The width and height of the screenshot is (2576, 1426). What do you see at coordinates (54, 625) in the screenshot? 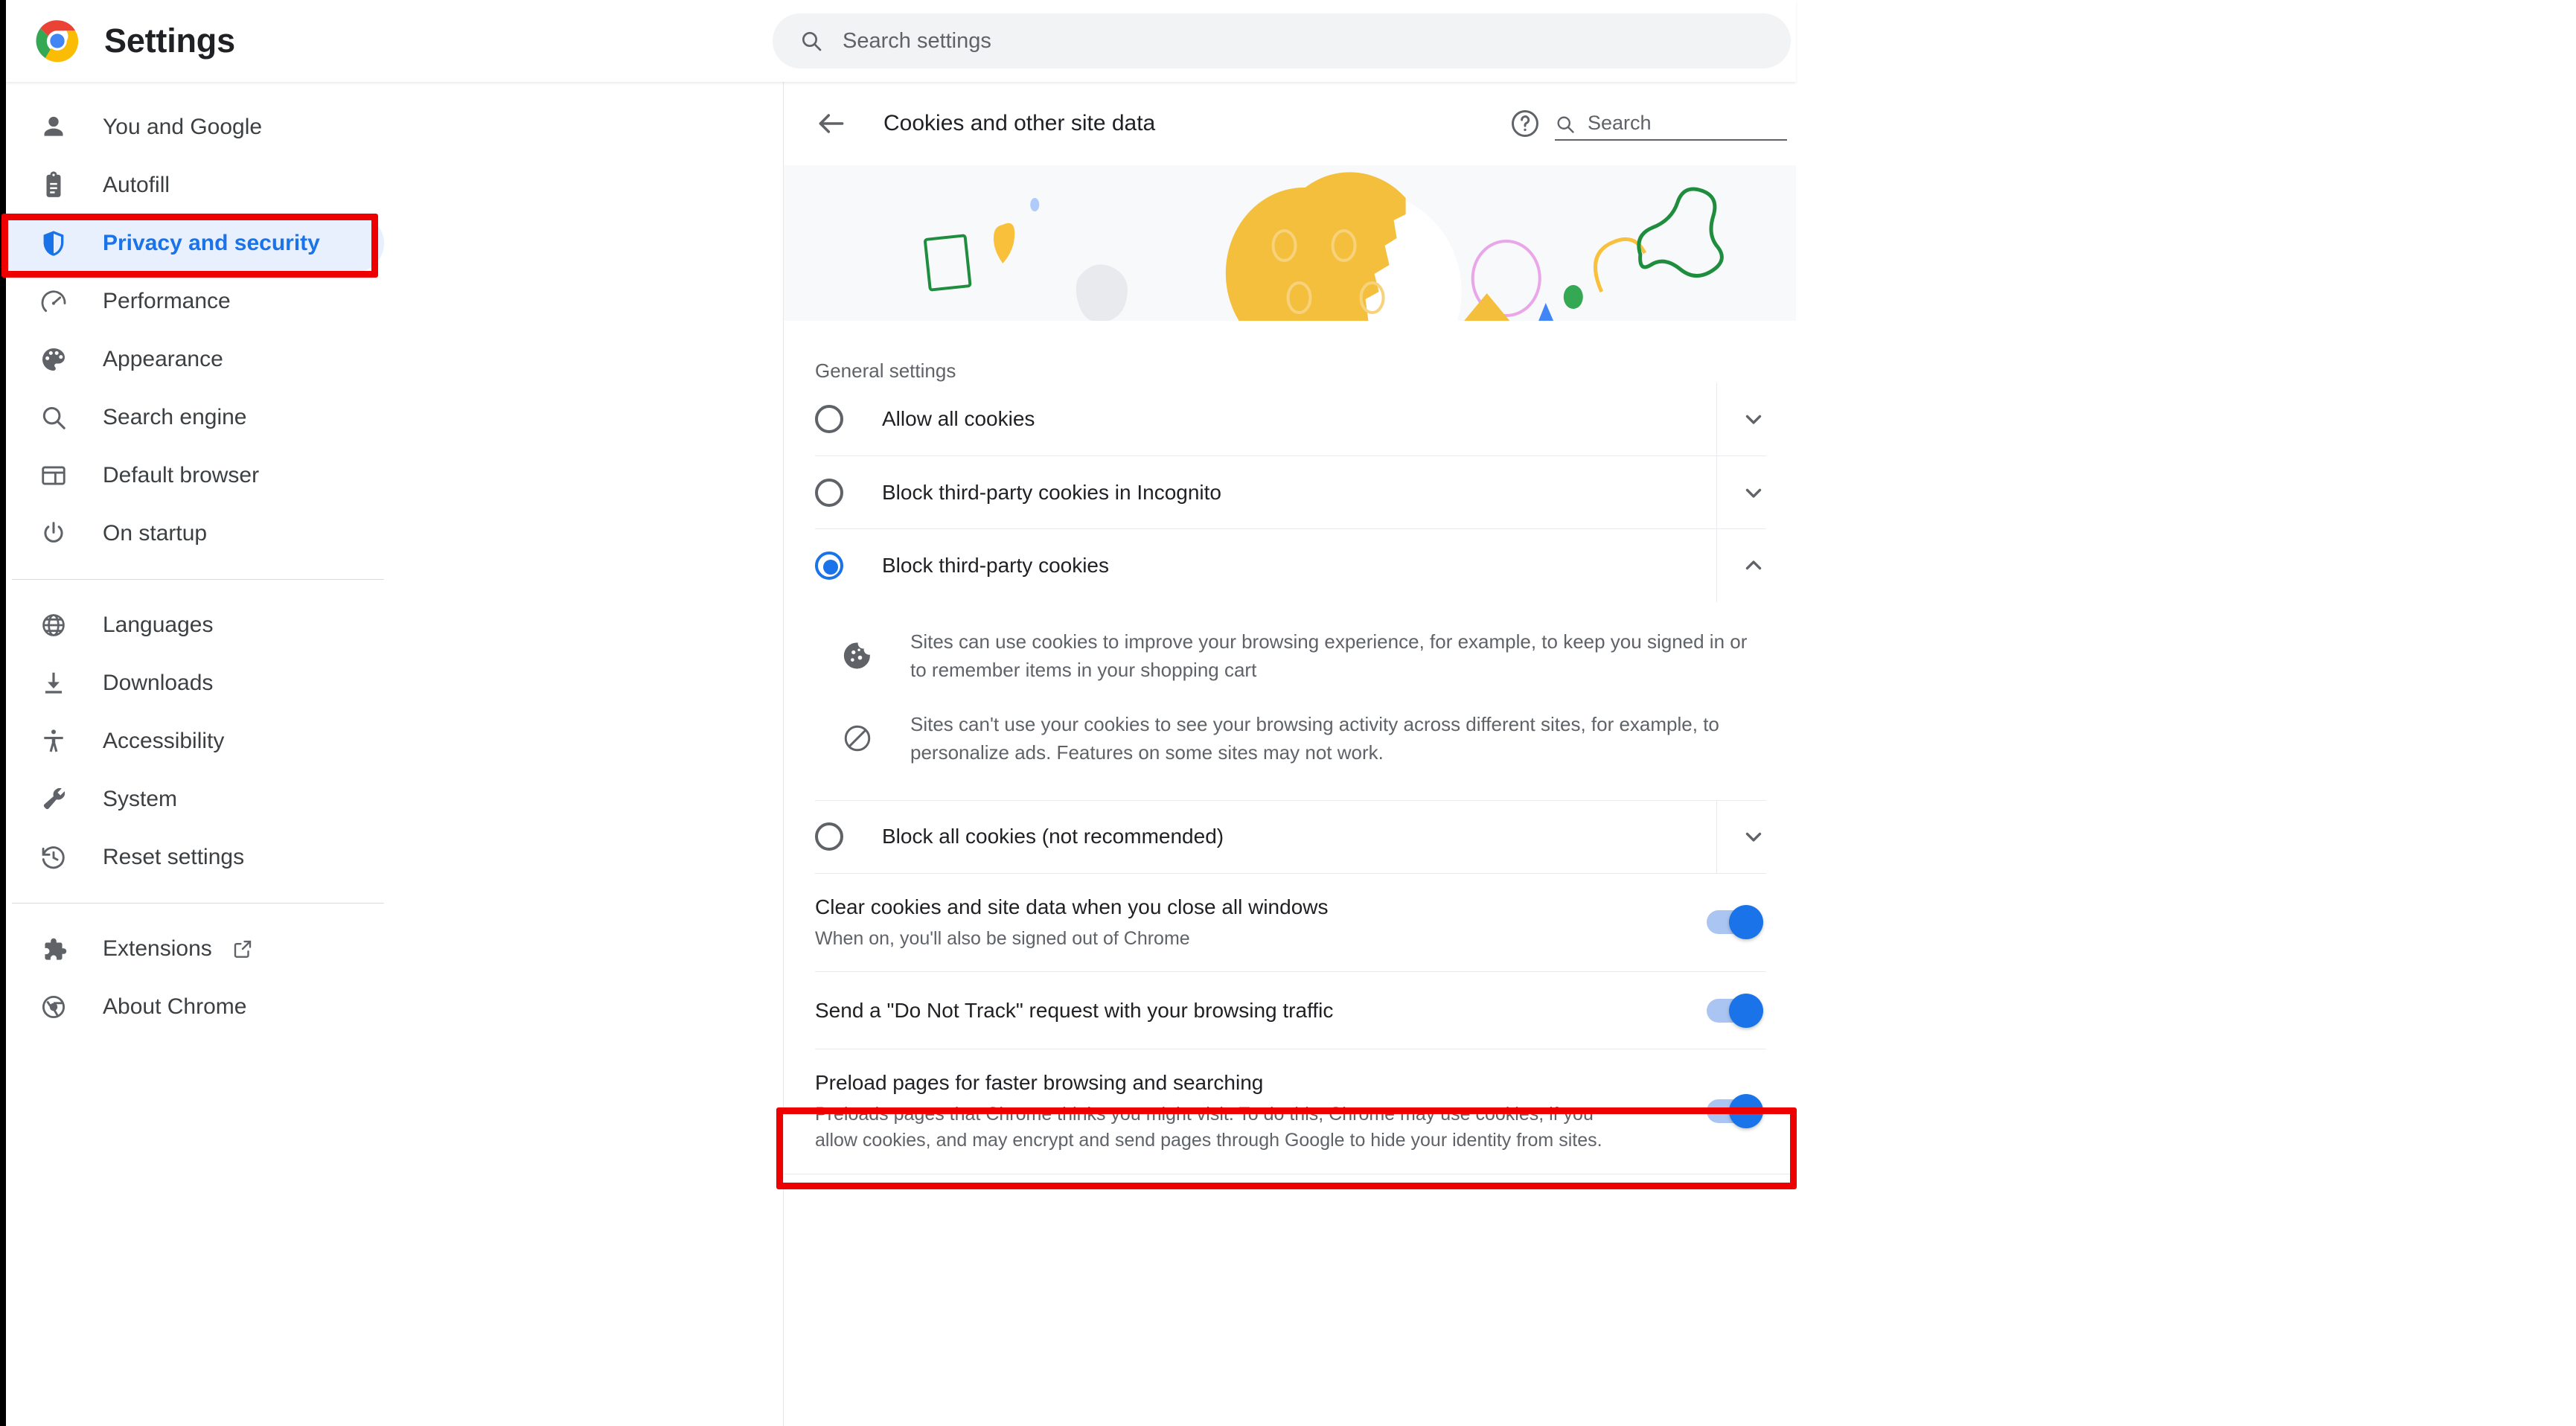
I see `globe-icon` at bounding box center [54, 625].